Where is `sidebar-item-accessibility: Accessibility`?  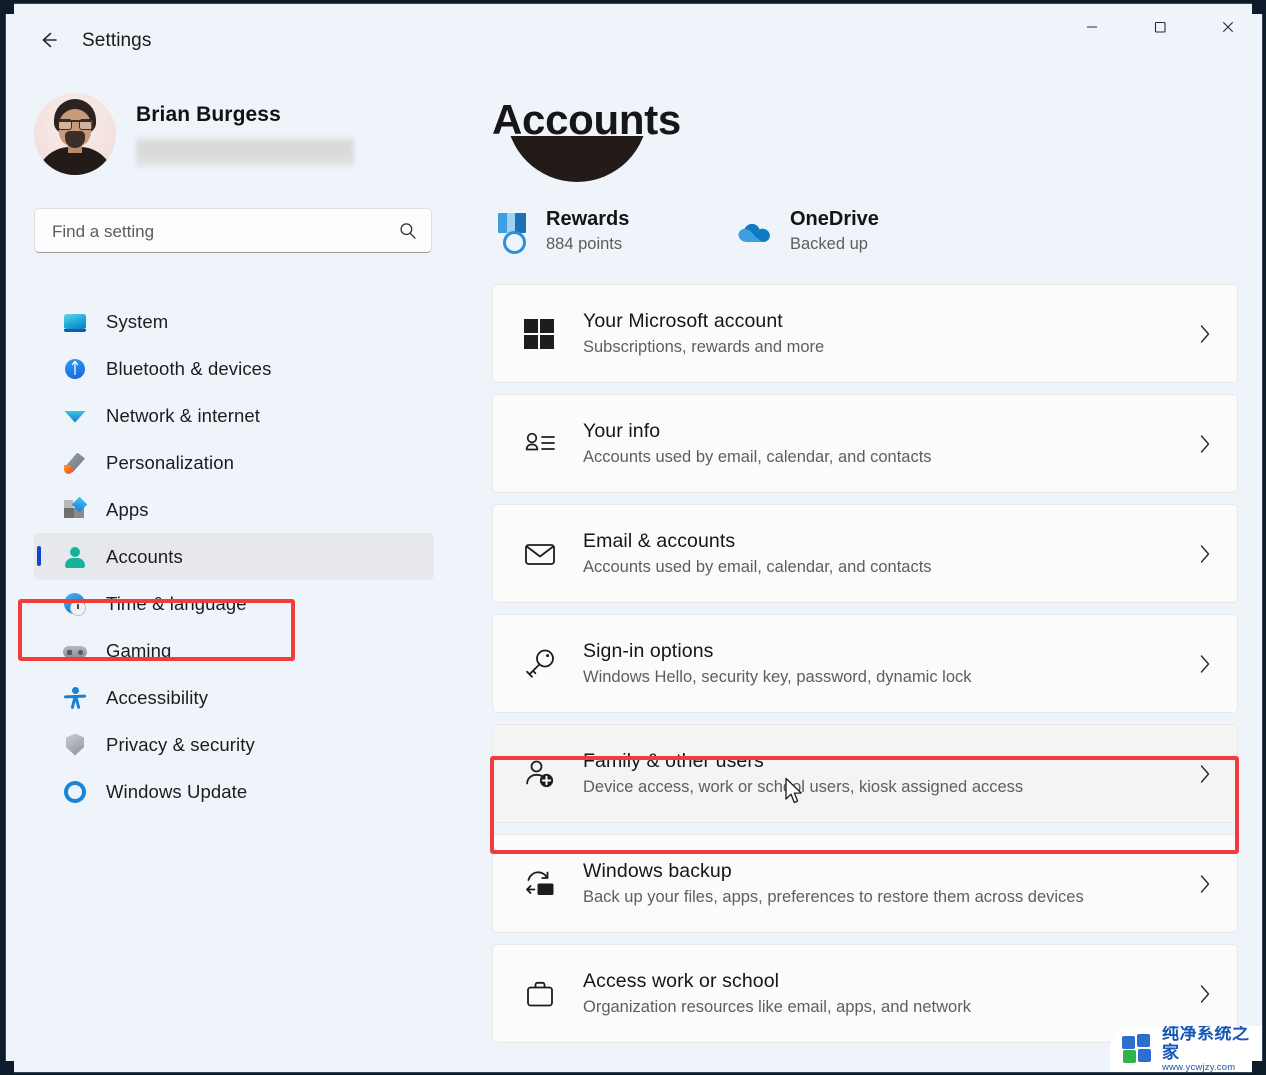 sidebar-item-accessibility: Accessibility is located at coordinates (234, 697).